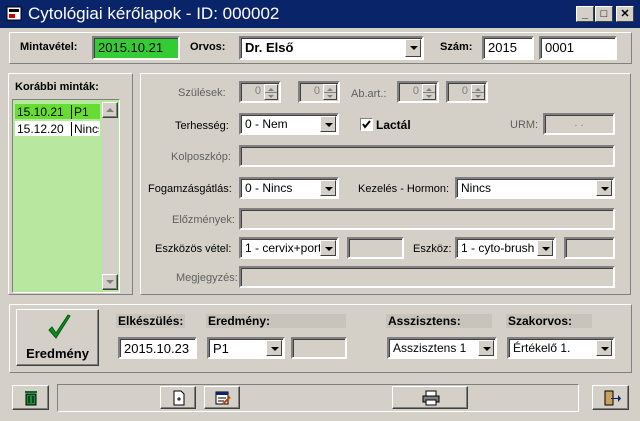  What do you see at coordinates (369, 94) in the screenshot?
I see `abort-label: Ab.art.:` at bounding box center [369, 94].